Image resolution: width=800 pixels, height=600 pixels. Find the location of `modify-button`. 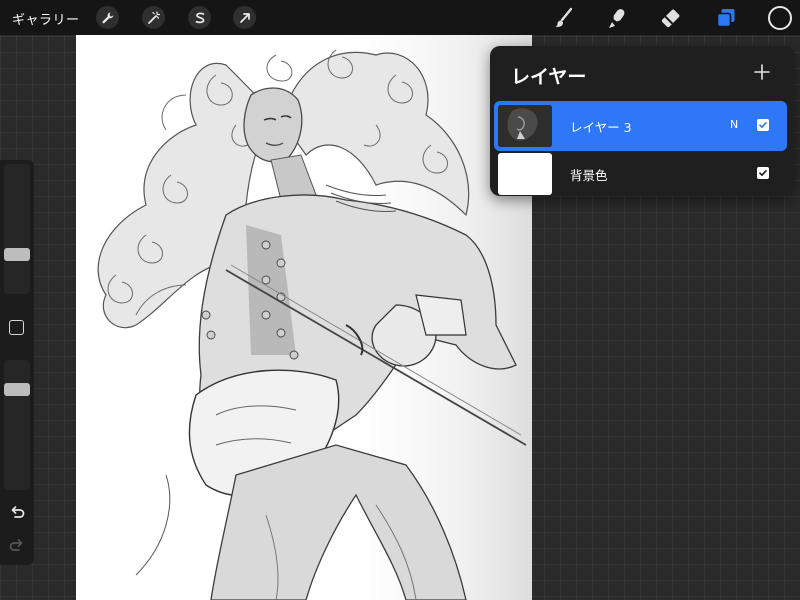

modify-button is located at coordinates (16, 327).